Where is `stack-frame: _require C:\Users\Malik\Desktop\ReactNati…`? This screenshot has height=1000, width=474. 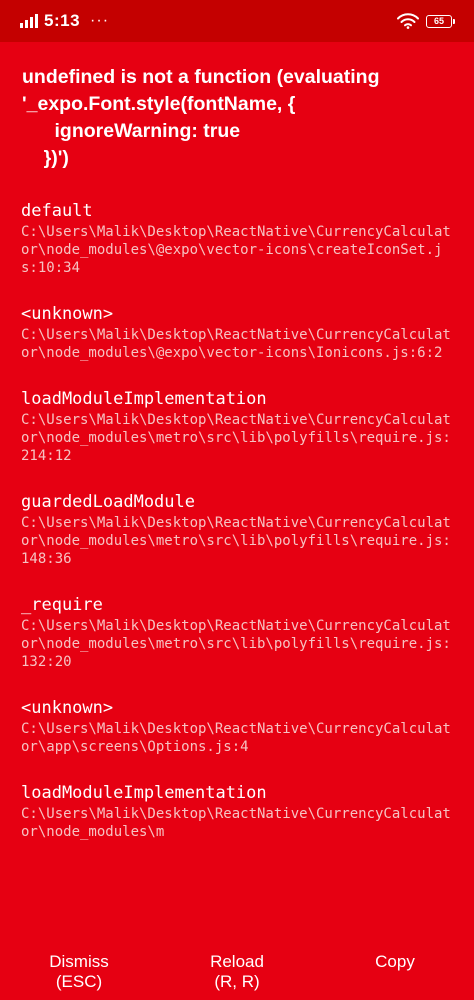
stack-frame: _require C:\Users\Malik\Desktop\ReactNati… is located at coordinates (239, 632).